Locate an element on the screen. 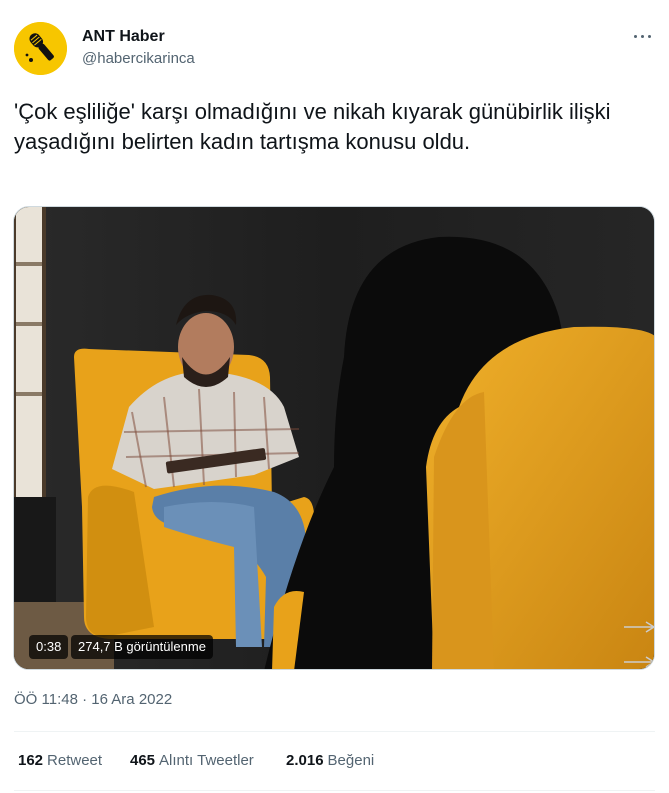  tweet-time-link: ÖÖ 11:48 is located at coordinates (46, 699).